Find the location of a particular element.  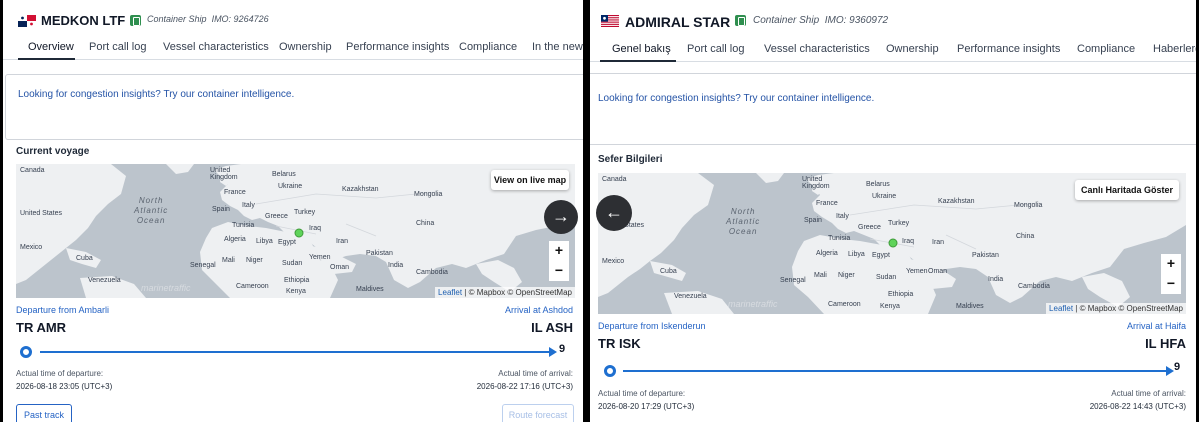

tab-in-the-news: In the news is located at coordinates (557, 47).